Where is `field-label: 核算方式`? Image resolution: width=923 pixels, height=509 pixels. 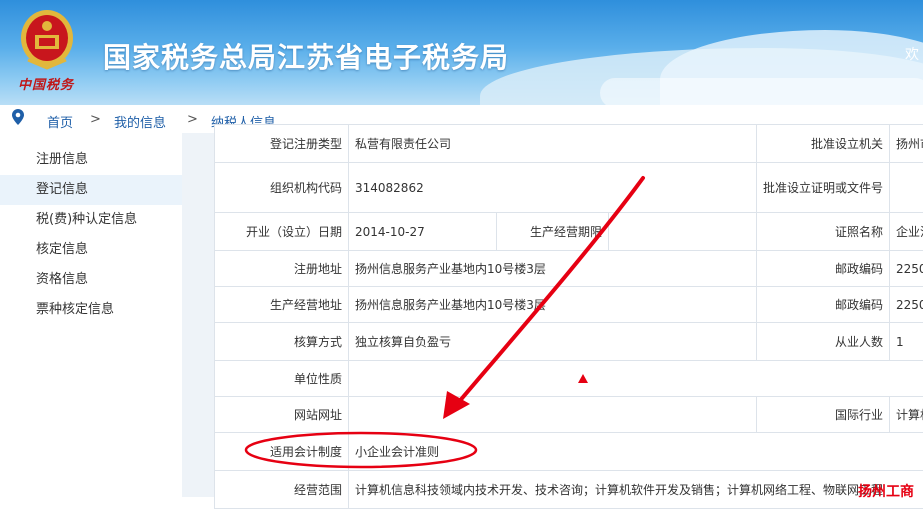 field-label: 核算方式 is located at coordinates (282, 342).